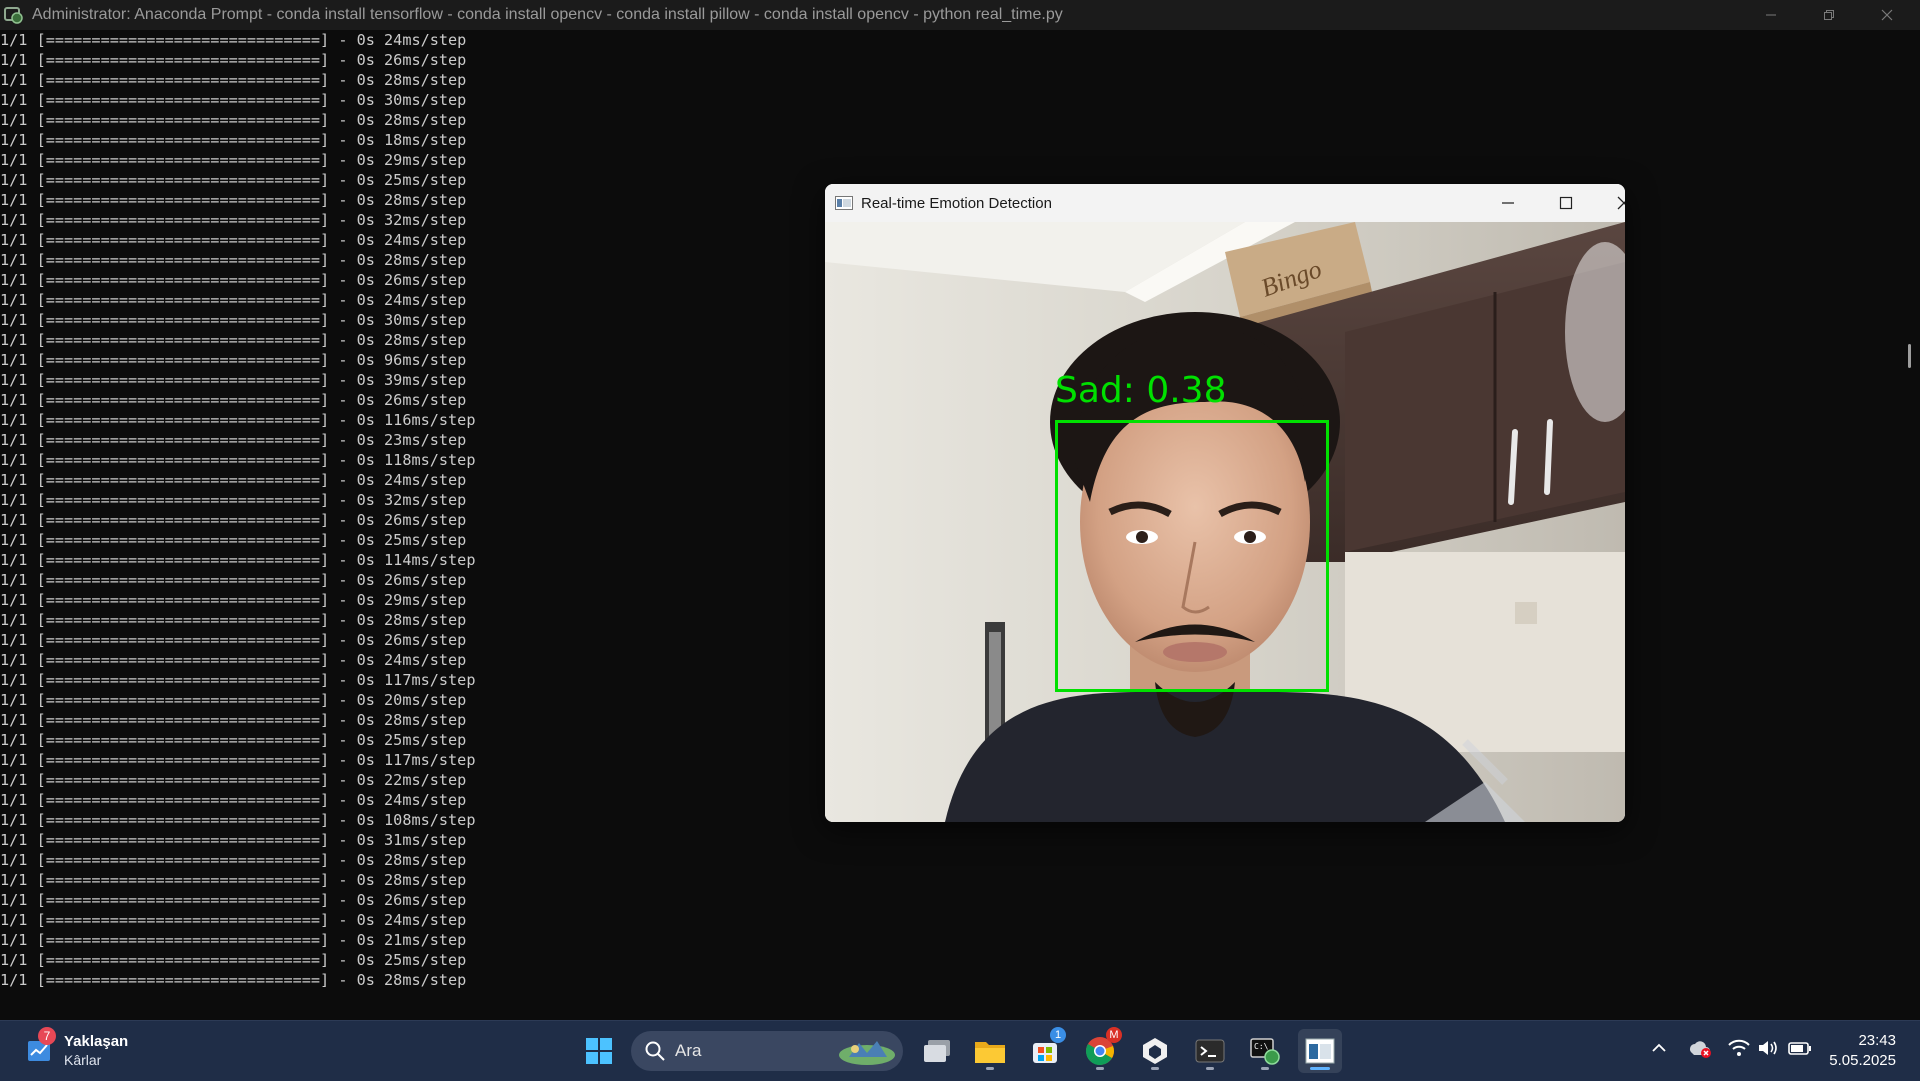 Image resolution: width=1920 pixels, height=1081 pixels. What do you see at coordinates (655, 1051) in the screenshot?
I see `search-icon` at bounding box center [655, 1051].